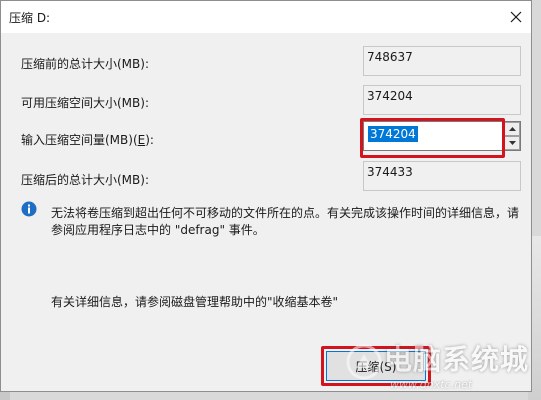 This screenshot has height=400, width=541. Describe the element at coordinates (442, 176) in the screenshot. I see `total-after-value: 374433` at that location.